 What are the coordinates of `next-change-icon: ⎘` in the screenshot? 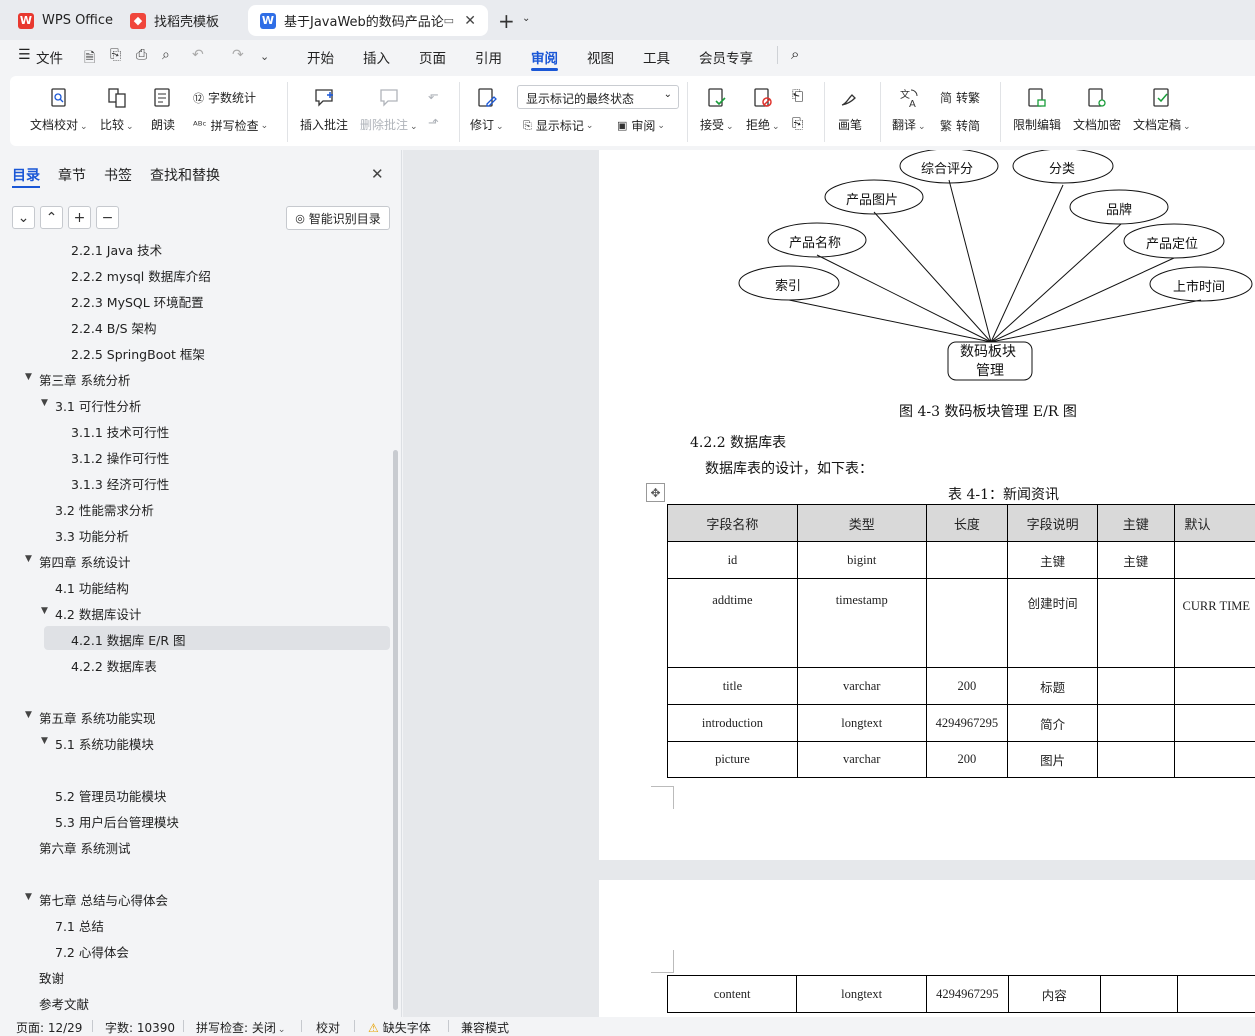 It's located at (797, 124).